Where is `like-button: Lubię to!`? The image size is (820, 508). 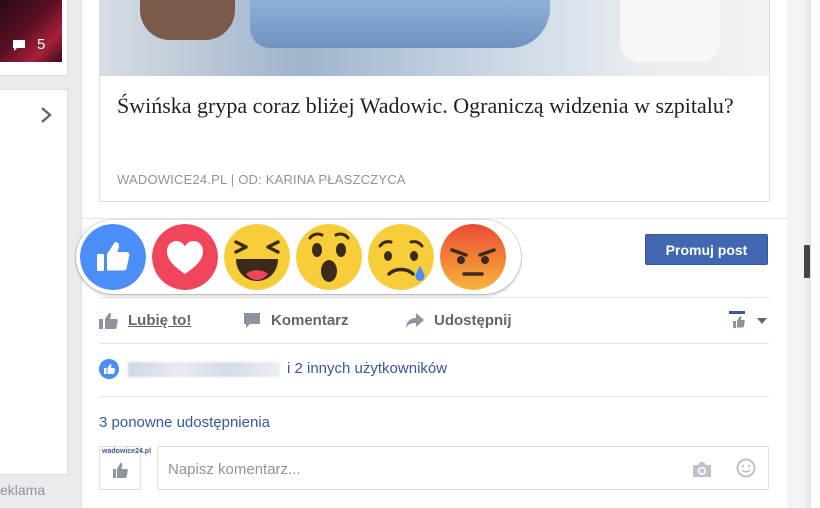
like-button: Lubię to! is located at coordinates (159, 320).